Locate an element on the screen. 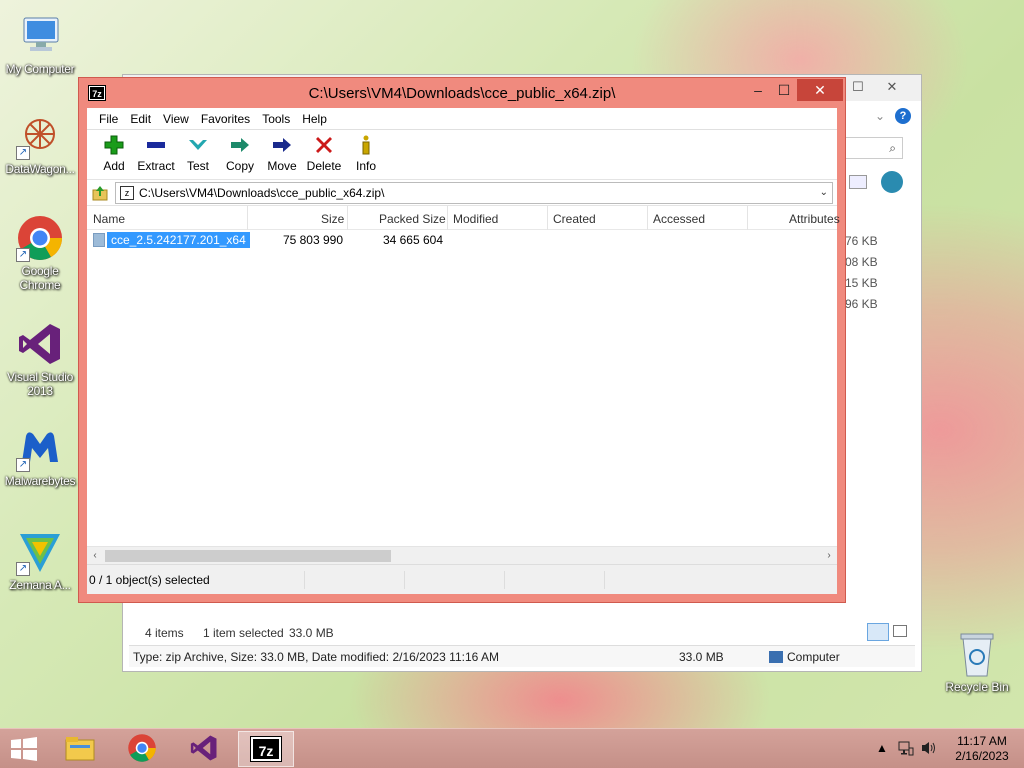 The image size is (1024, 768). move-arrow-icon is located at coordinates (282, 145).